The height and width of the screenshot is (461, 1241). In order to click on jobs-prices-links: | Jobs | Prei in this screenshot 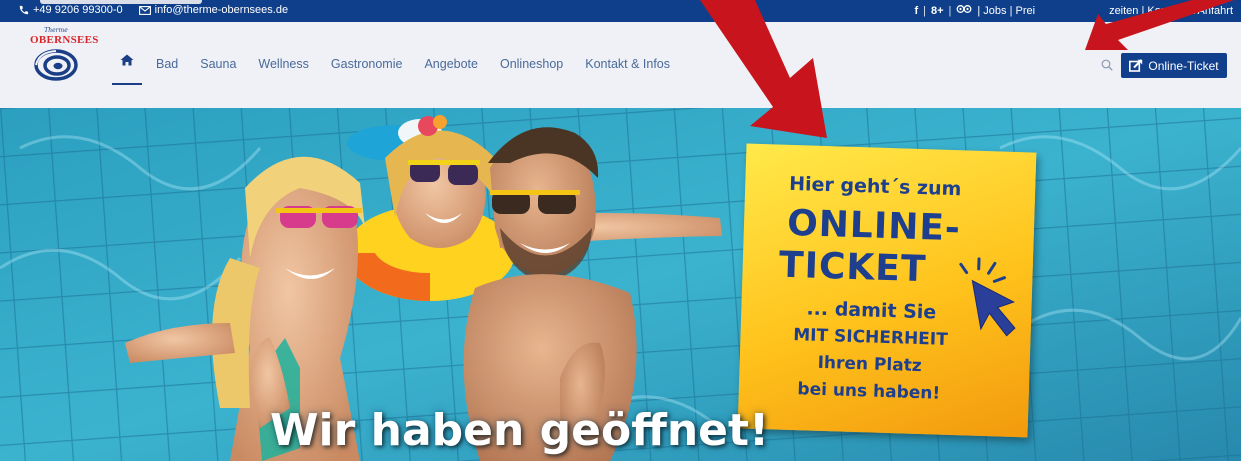, I will do `click(1006, 11)`.